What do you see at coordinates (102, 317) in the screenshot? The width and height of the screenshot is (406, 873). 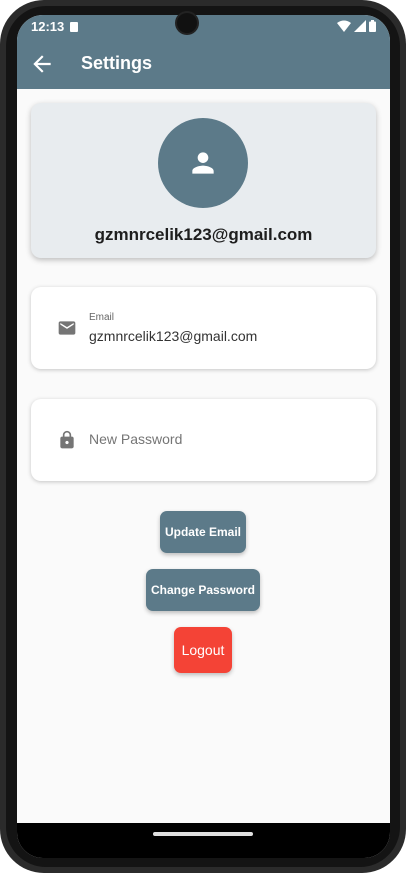 I see `email-field-label: Email` at bounding box center [102, 317].